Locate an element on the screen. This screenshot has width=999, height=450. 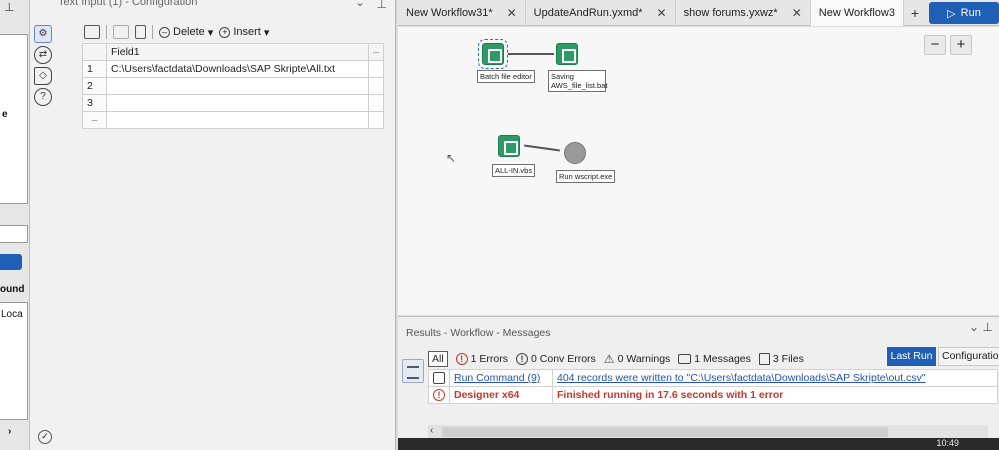
saving-bat-tool is located at coordinates (567, 54).